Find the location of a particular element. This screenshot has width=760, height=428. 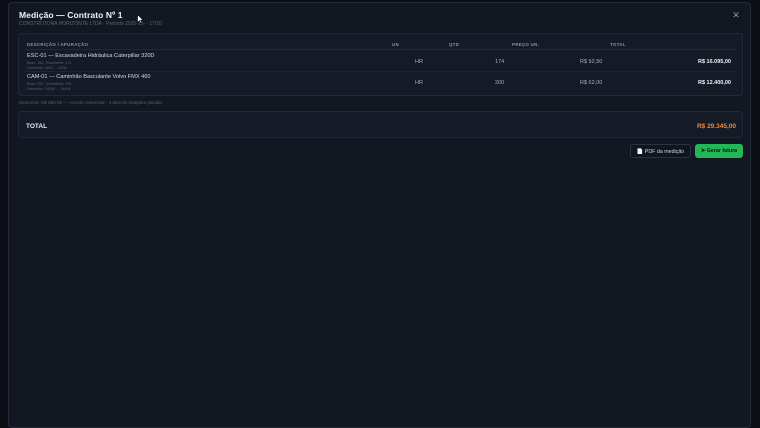

col-header-description: DESCRIÇÃO / APURAÇÃO is located at coordinates (58, 44).